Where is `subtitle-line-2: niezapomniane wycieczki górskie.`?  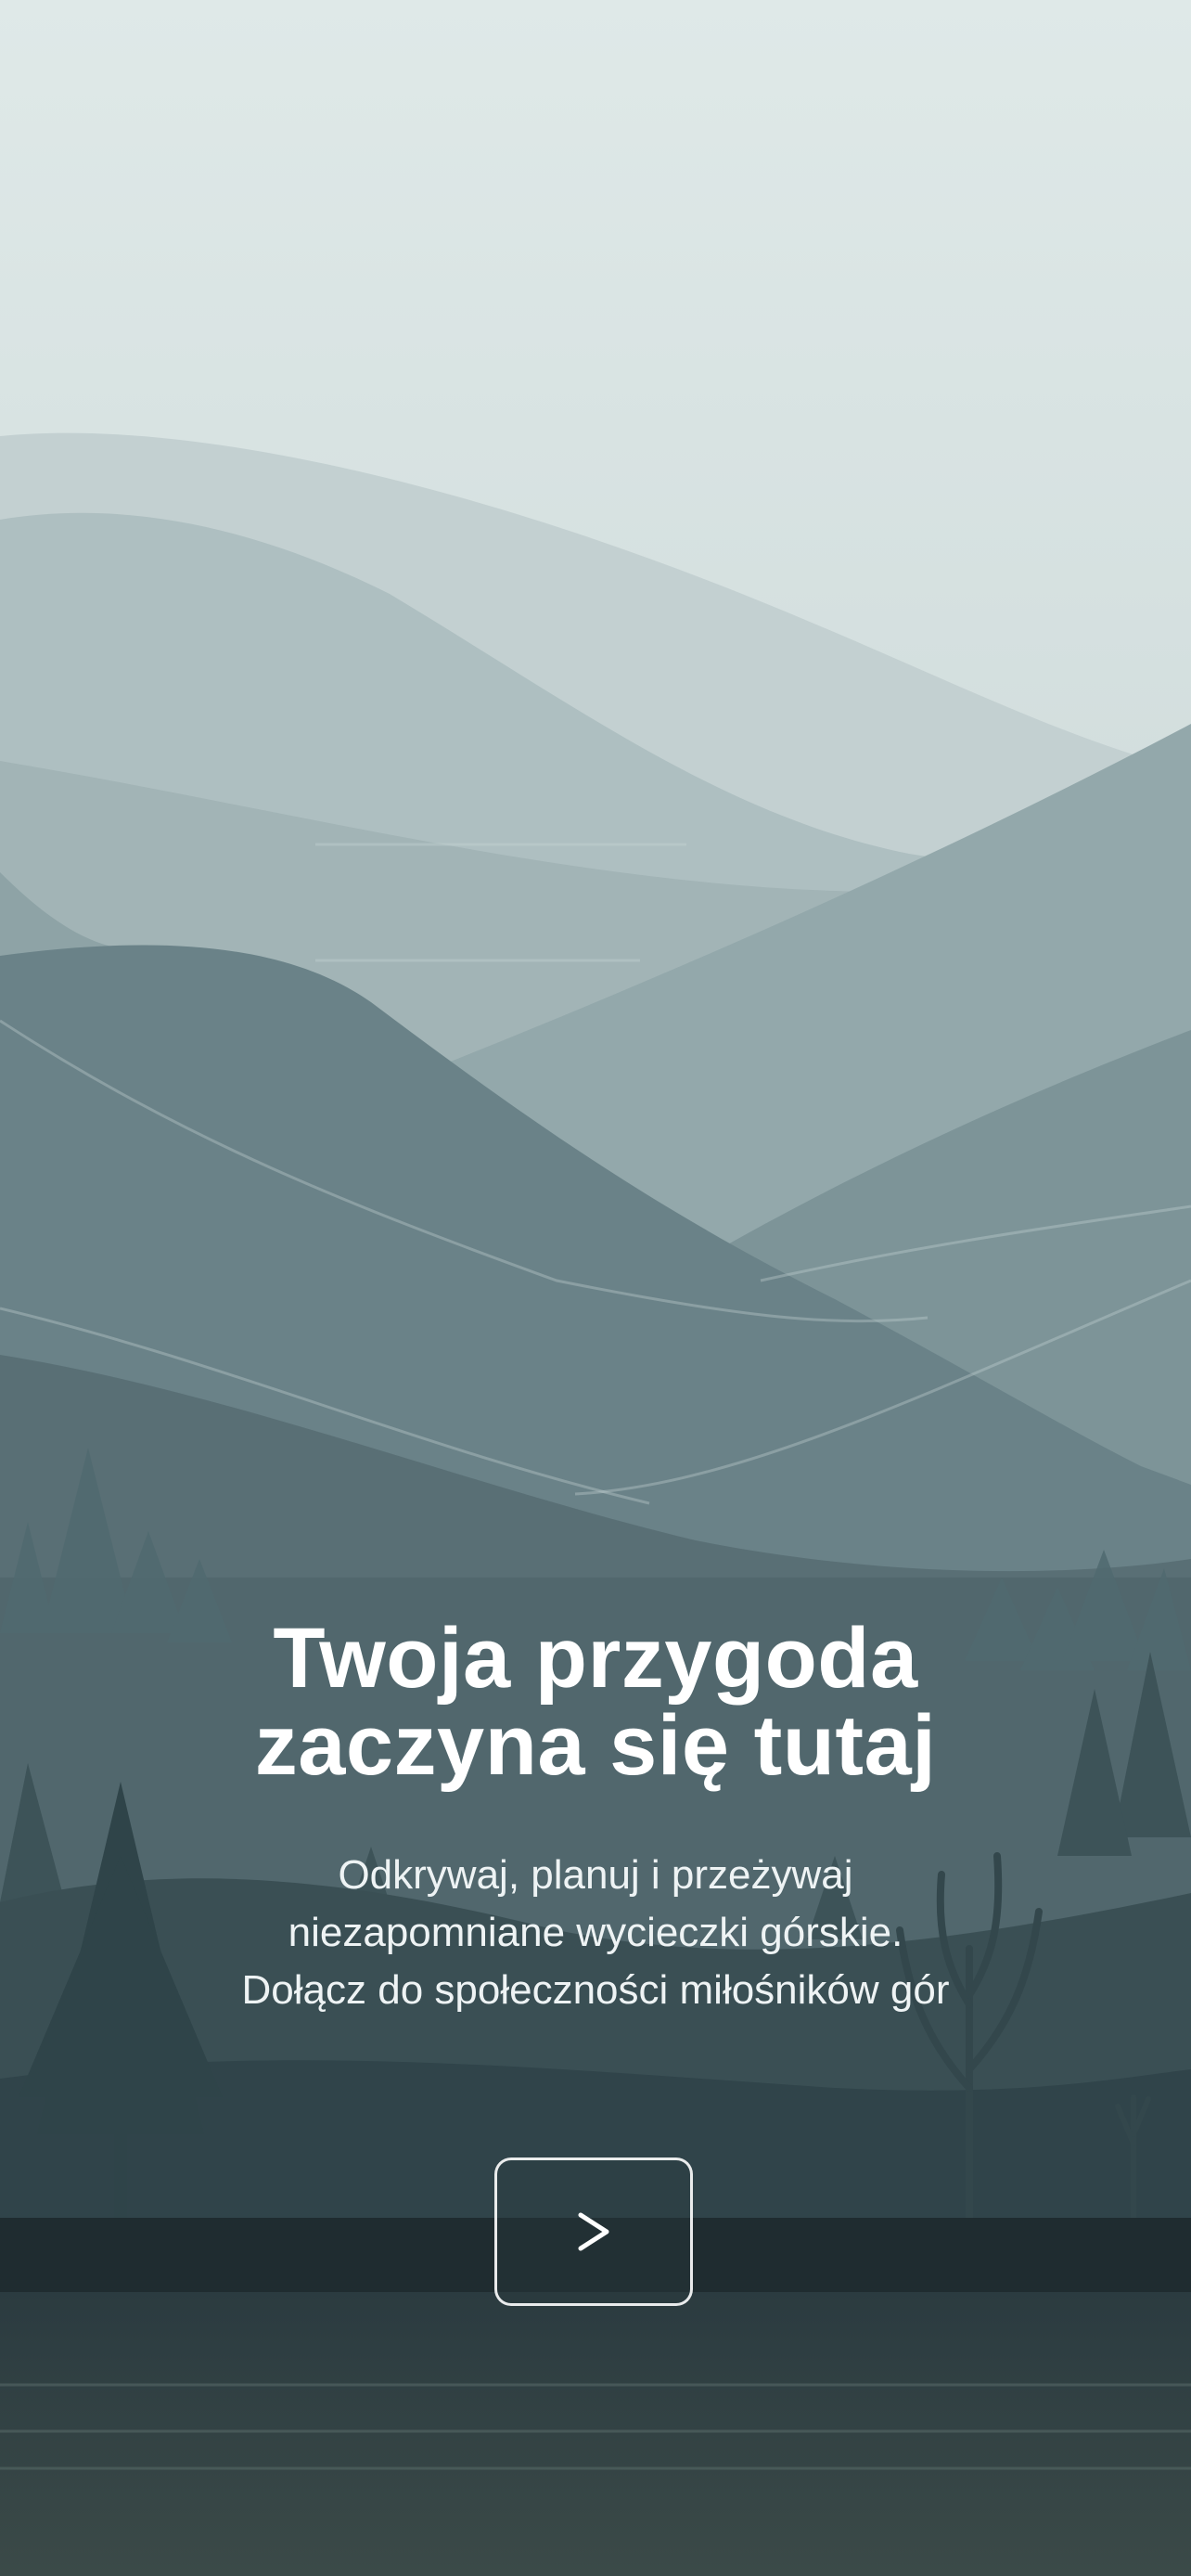 subtitle-line-2: niezapomniane wycieczki górskie. is located at coordinates (595, 1932).